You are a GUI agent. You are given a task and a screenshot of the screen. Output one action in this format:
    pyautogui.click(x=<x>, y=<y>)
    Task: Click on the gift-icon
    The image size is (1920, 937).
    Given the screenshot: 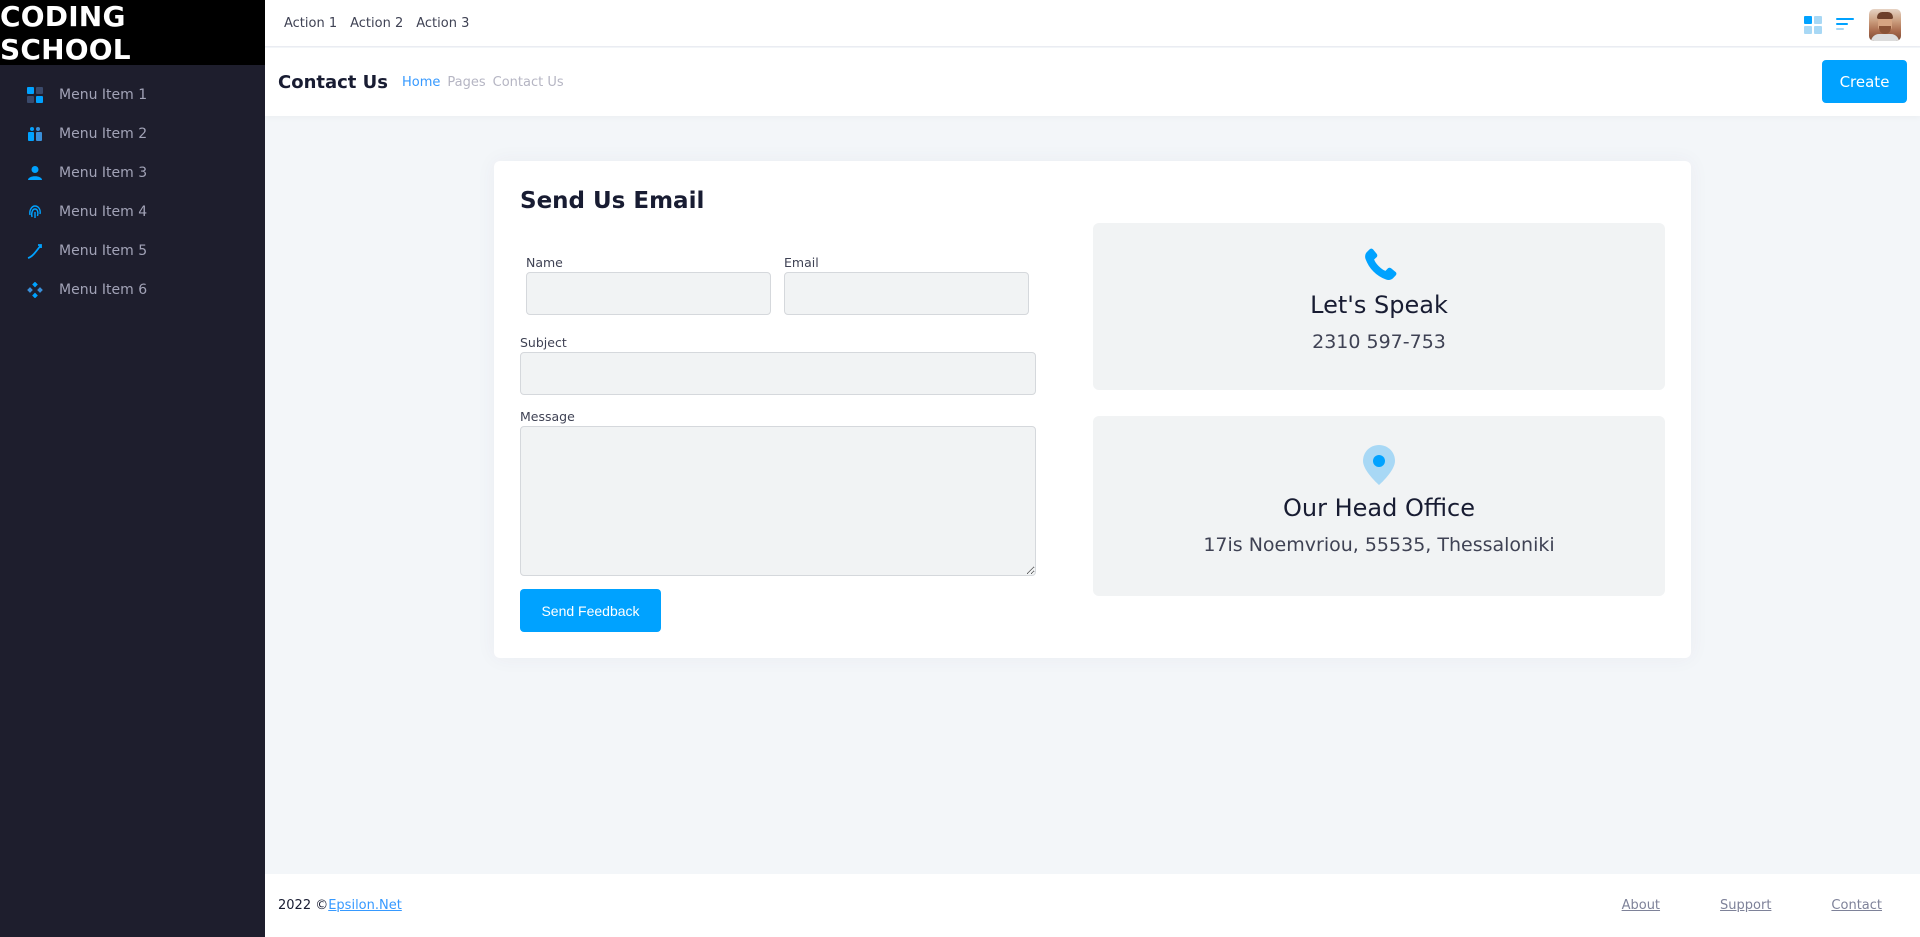 What is the action you would take?
    pyautogui.click(x=35, y=134)
    